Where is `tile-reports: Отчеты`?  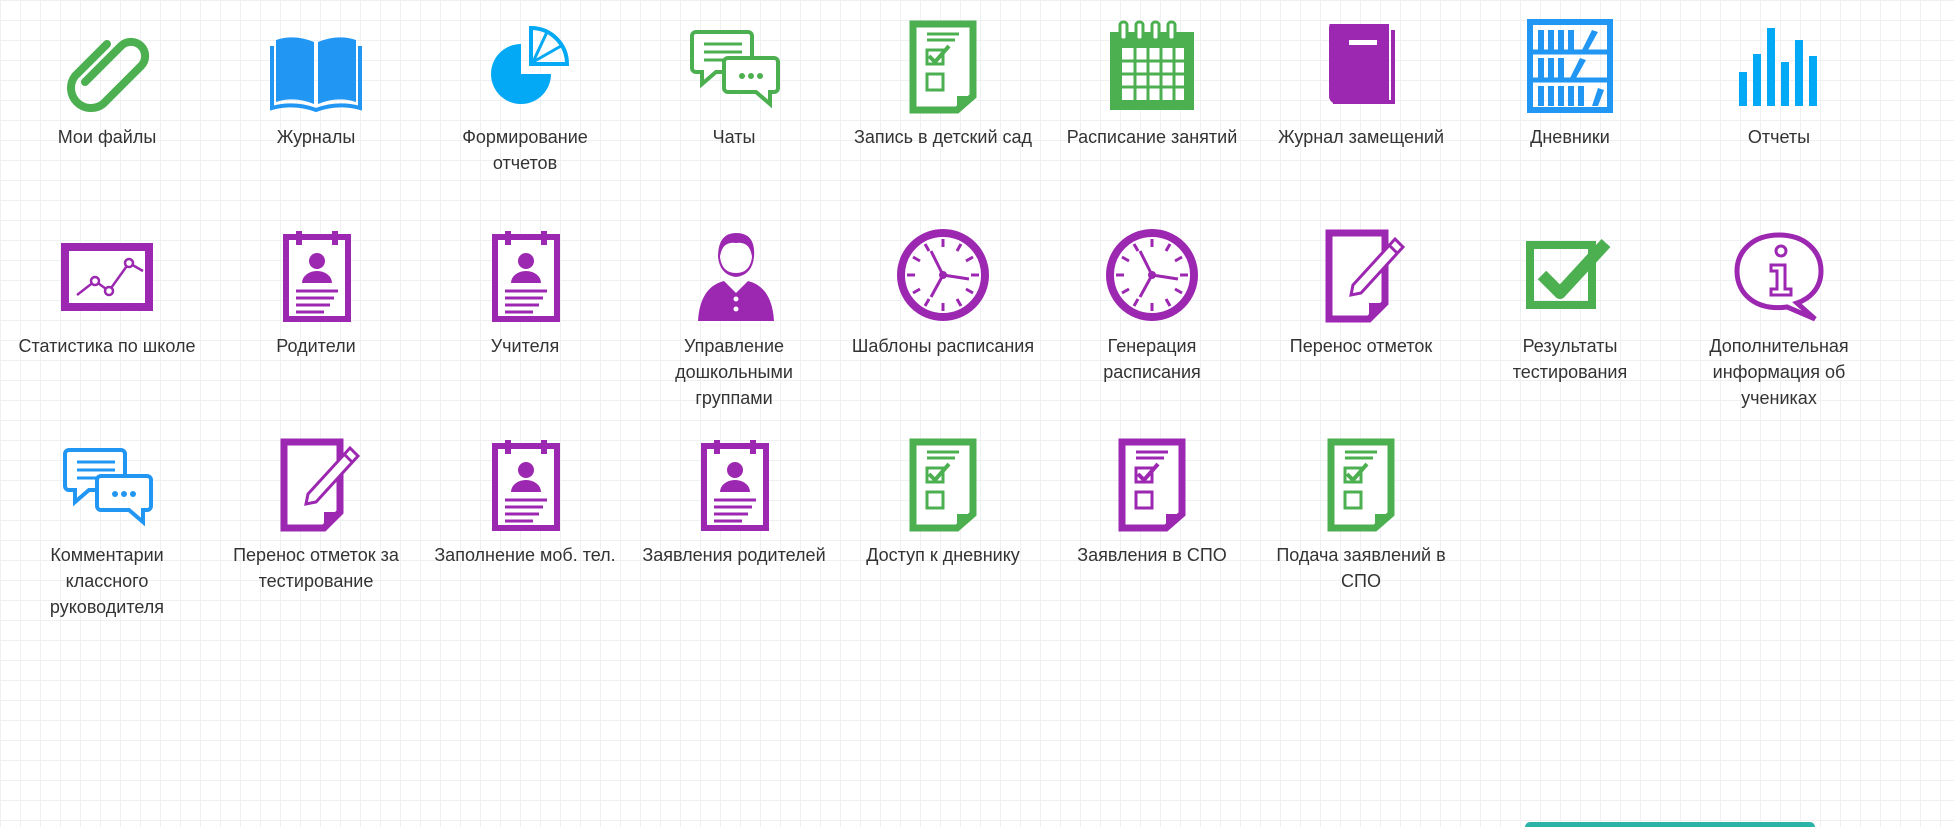
tile-reports: Отчеты is located at coordinates (1779, 84).